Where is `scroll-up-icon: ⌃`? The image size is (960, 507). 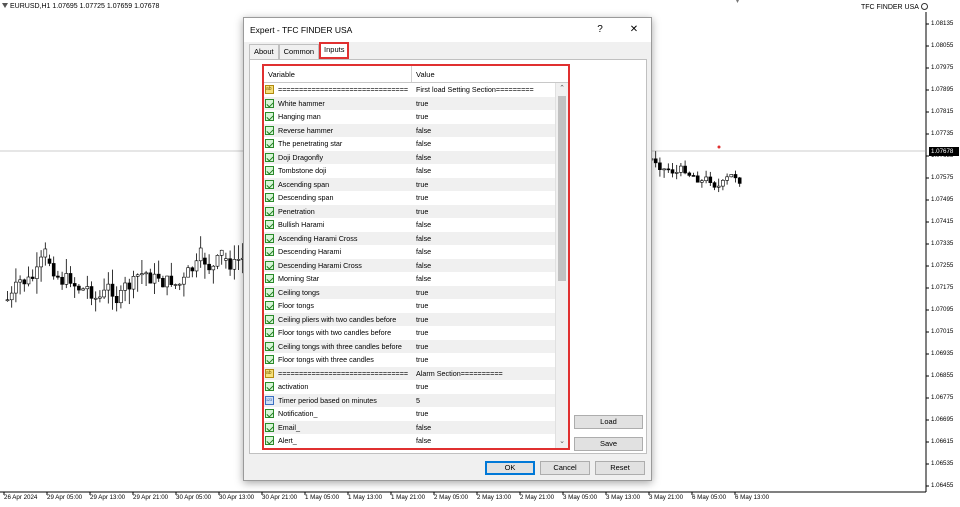 scroll-up-icon: ⌃ is located at coordinates (562, 89).